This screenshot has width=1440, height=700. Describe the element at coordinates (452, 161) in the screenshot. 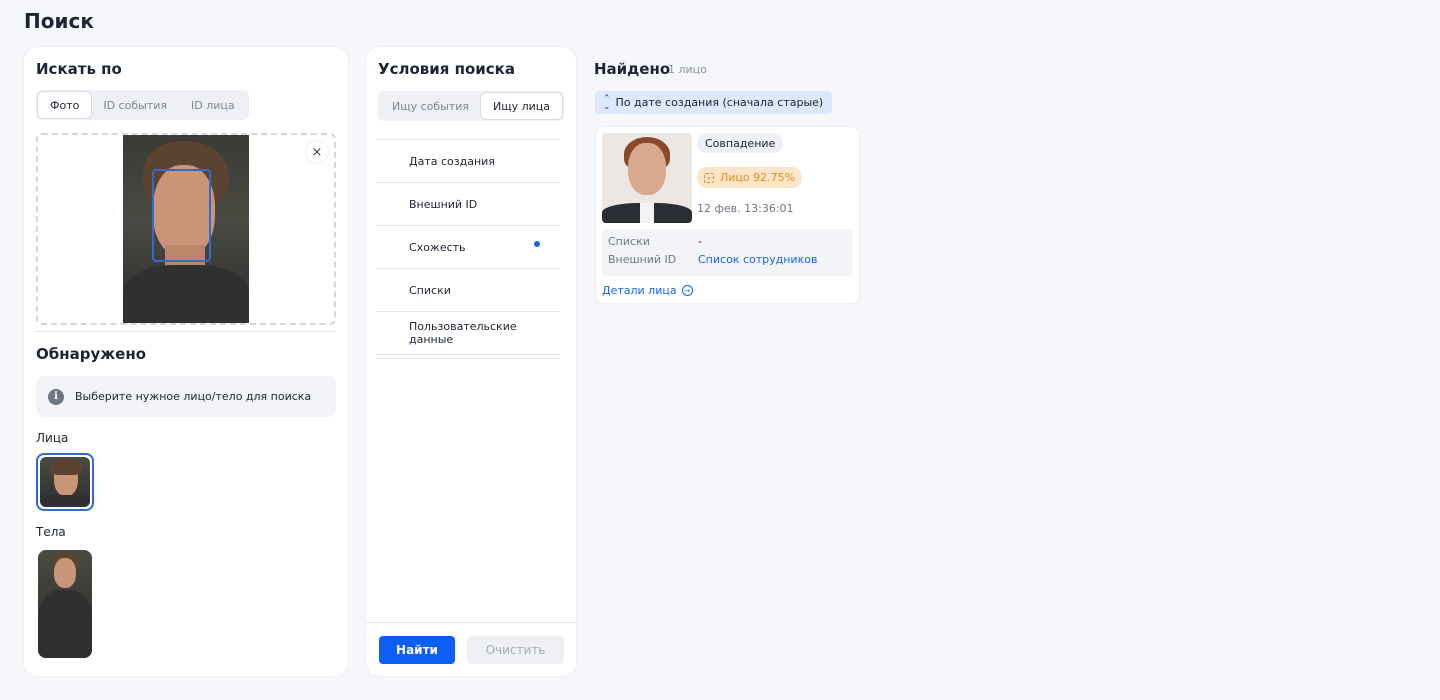

I see `condition-label: Дата создания` at that location.